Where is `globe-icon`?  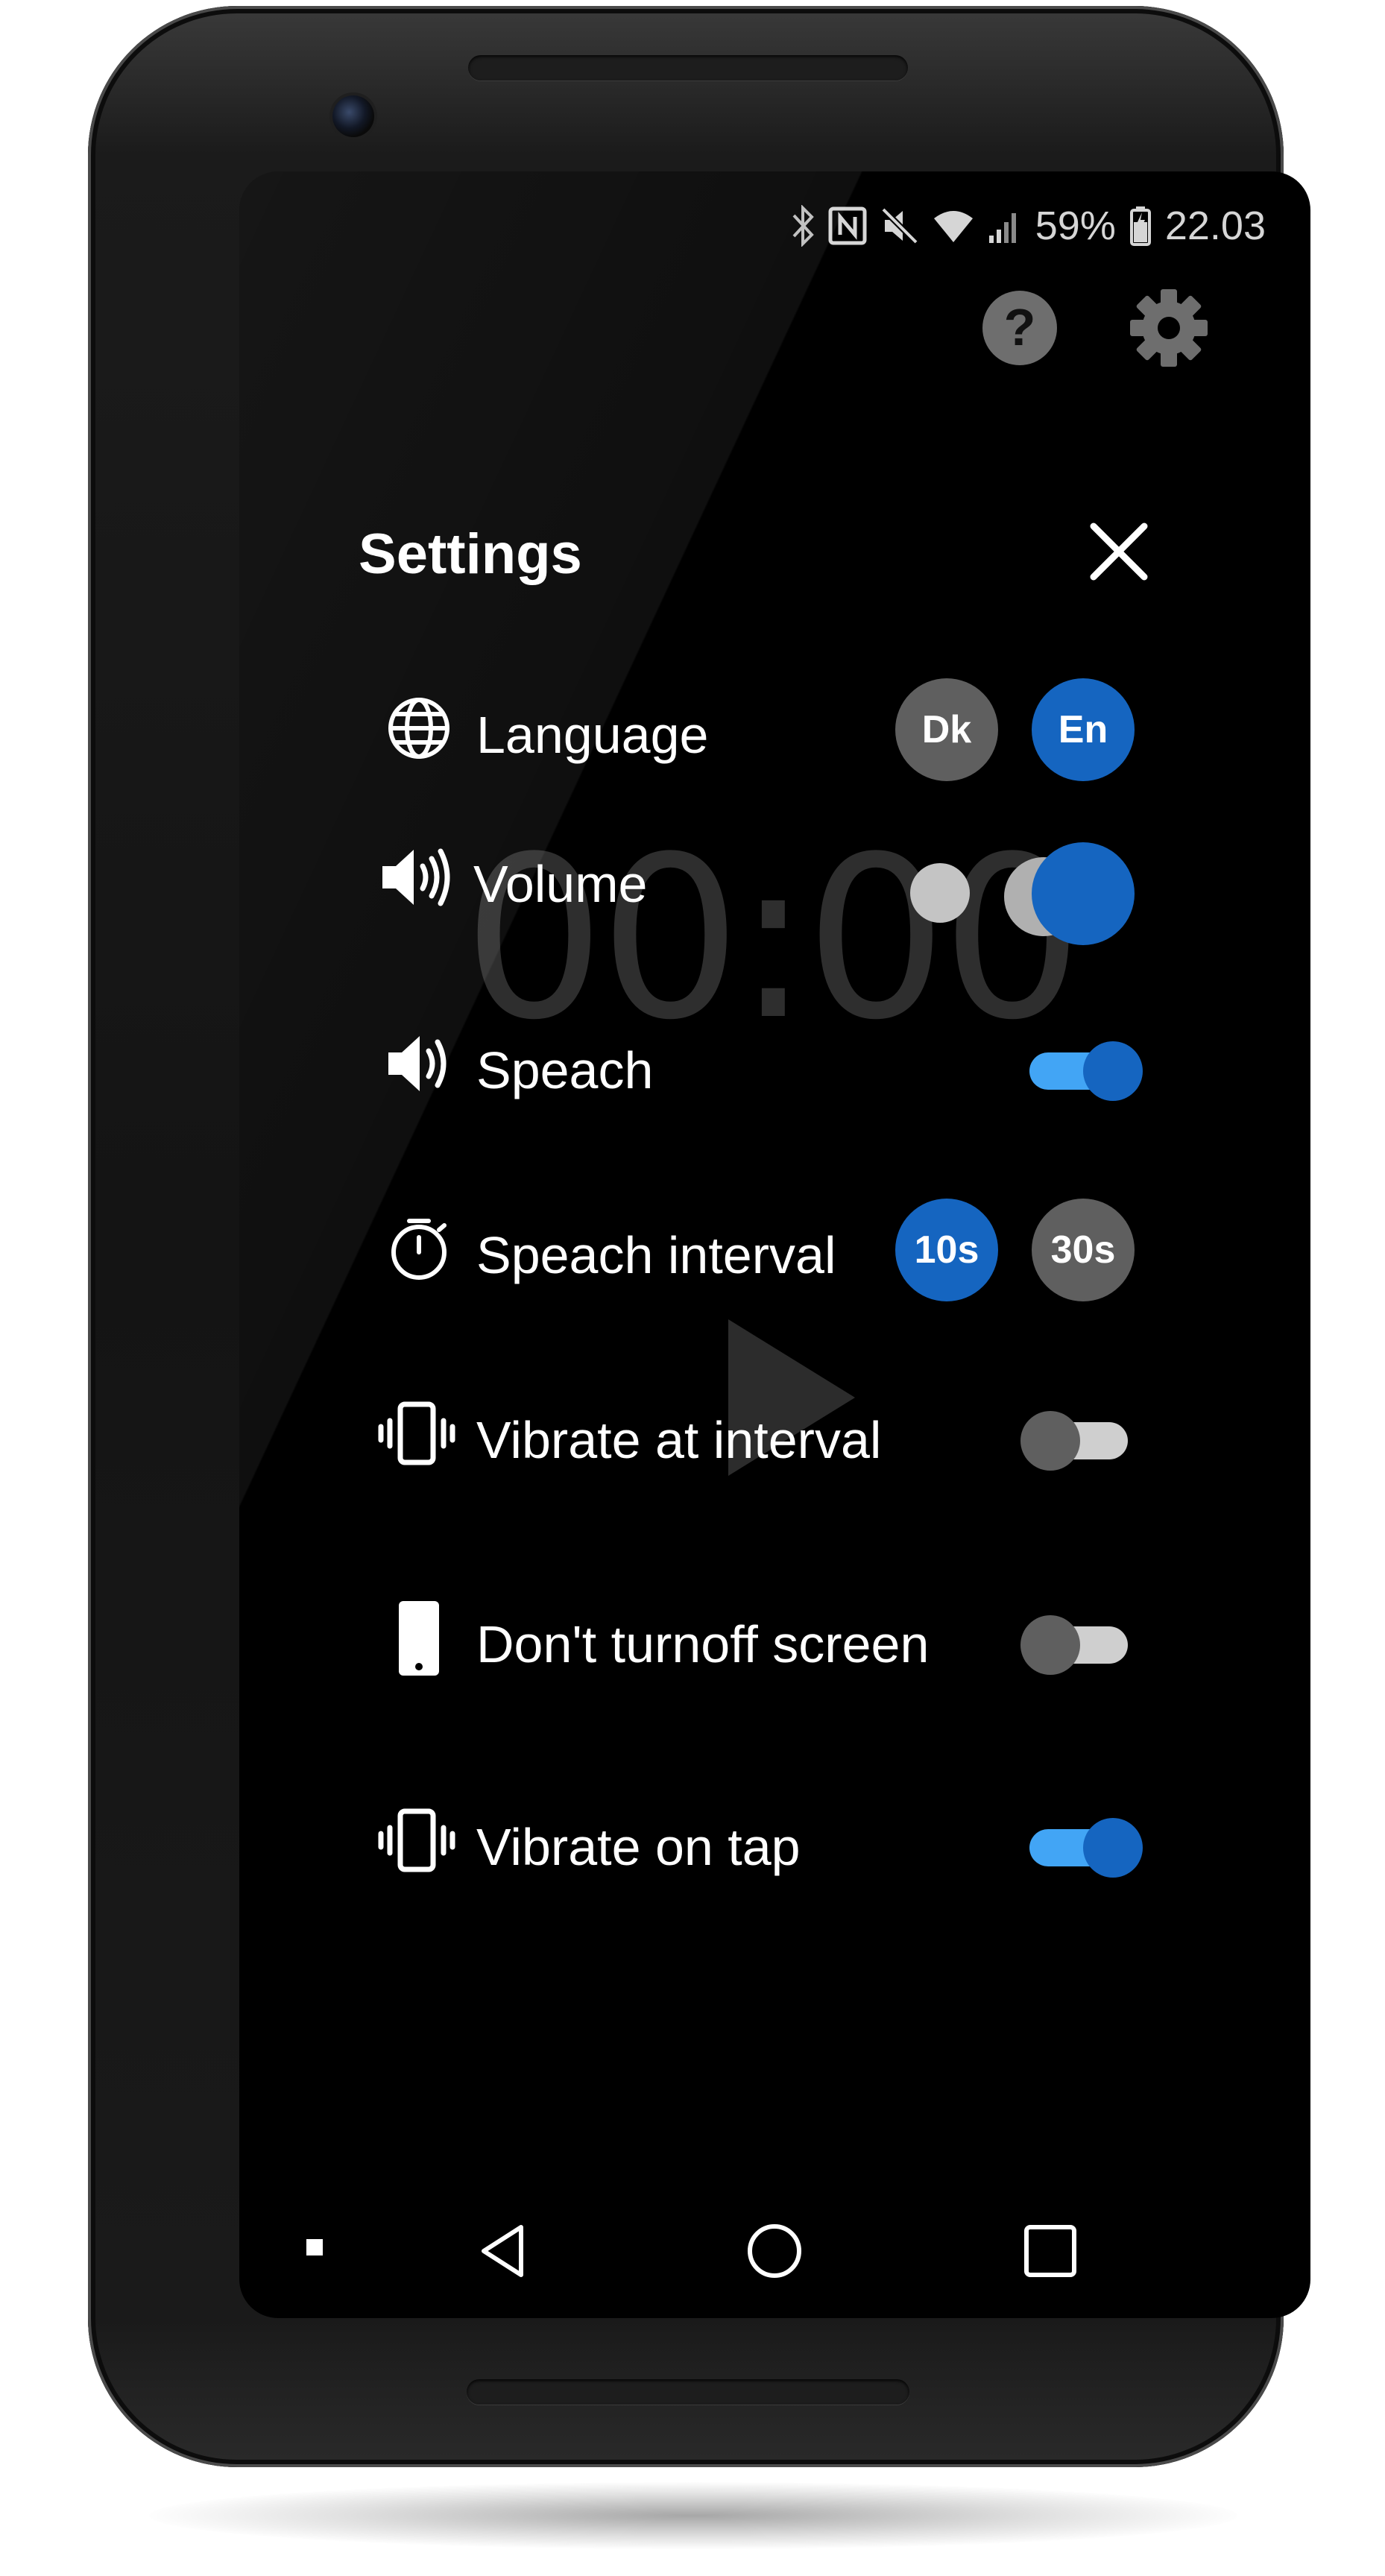 globe-icon is located at coordinates (423, 732).